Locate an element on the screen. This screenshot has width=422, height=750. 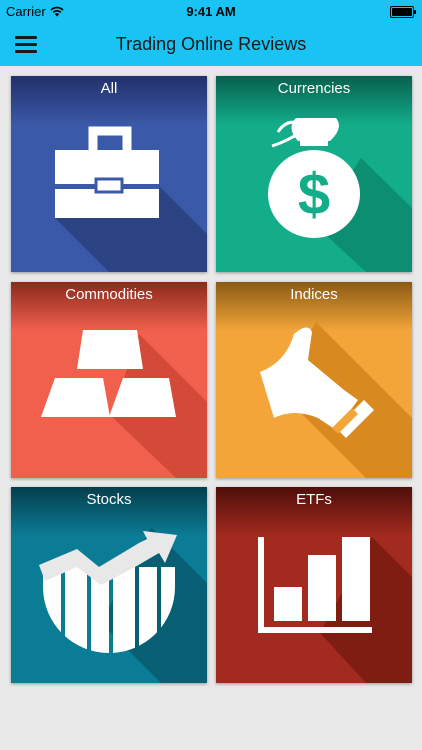
bar-chart-icon is located at coordinates (314, 585).